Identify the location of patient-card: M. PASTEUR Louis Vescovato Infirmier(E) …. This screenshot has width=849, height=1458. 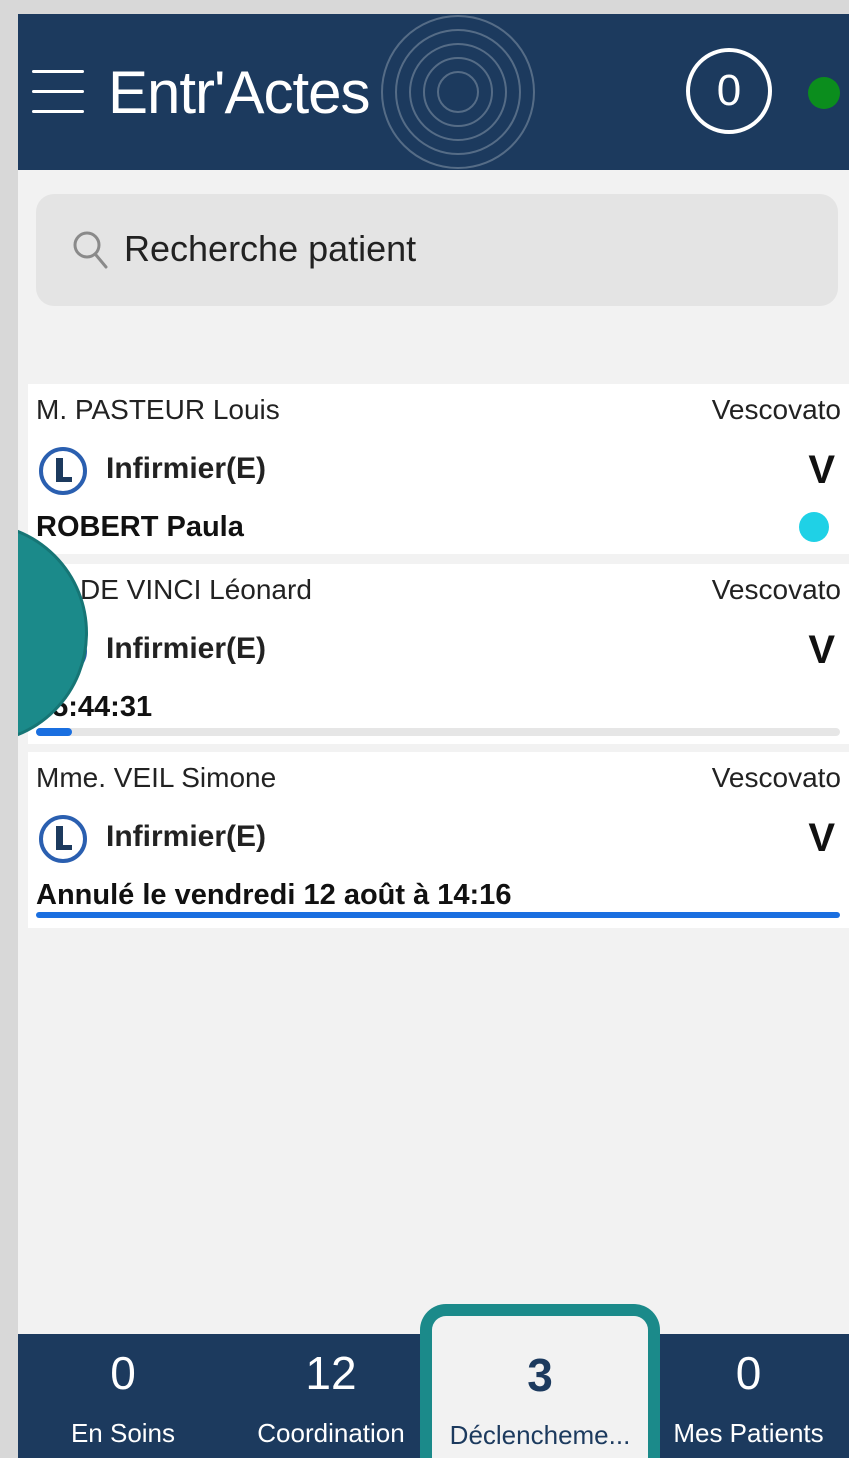
(438, 469).